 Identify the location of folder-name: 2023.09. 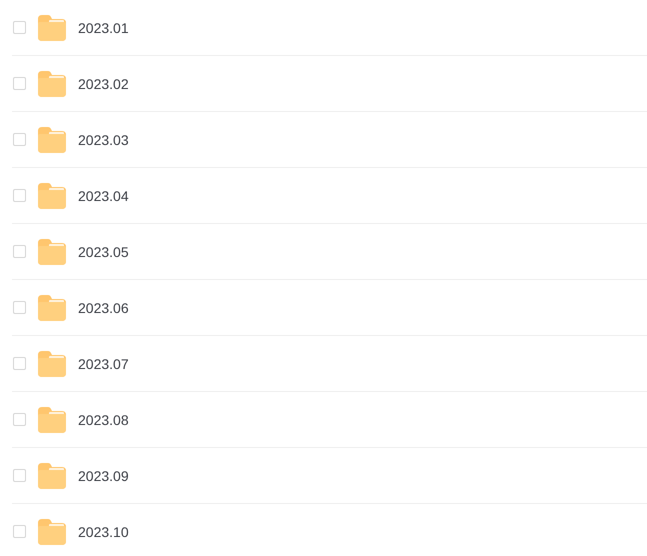
(103, 476).